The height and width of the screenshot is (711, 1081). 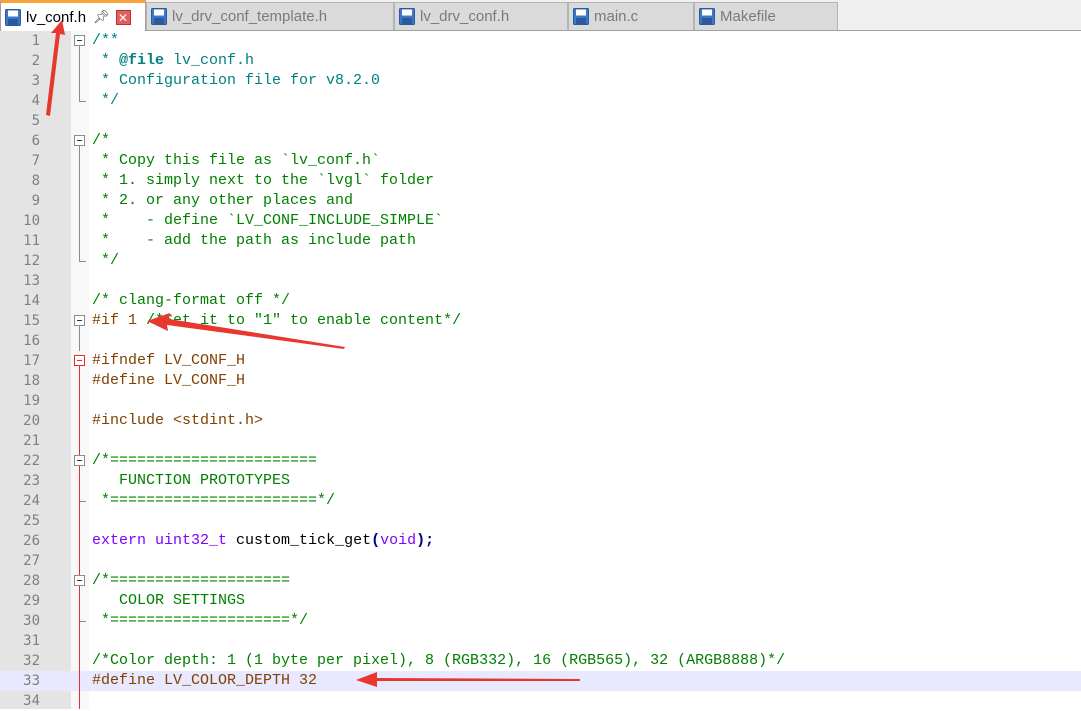 What do you see at coordinates (540, 101) in the screenshot?
I see `code-line: 4 */` at bounding box center [540, 101].